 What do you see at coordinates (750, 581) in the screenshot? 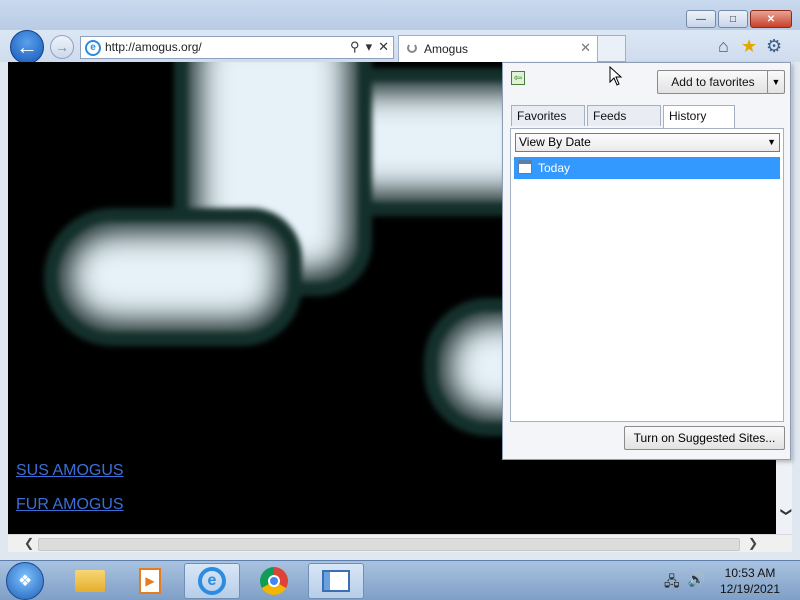
I see `taskbar-clock: 10:53 AM 12/19/2021` at bounding box center [750, 581].